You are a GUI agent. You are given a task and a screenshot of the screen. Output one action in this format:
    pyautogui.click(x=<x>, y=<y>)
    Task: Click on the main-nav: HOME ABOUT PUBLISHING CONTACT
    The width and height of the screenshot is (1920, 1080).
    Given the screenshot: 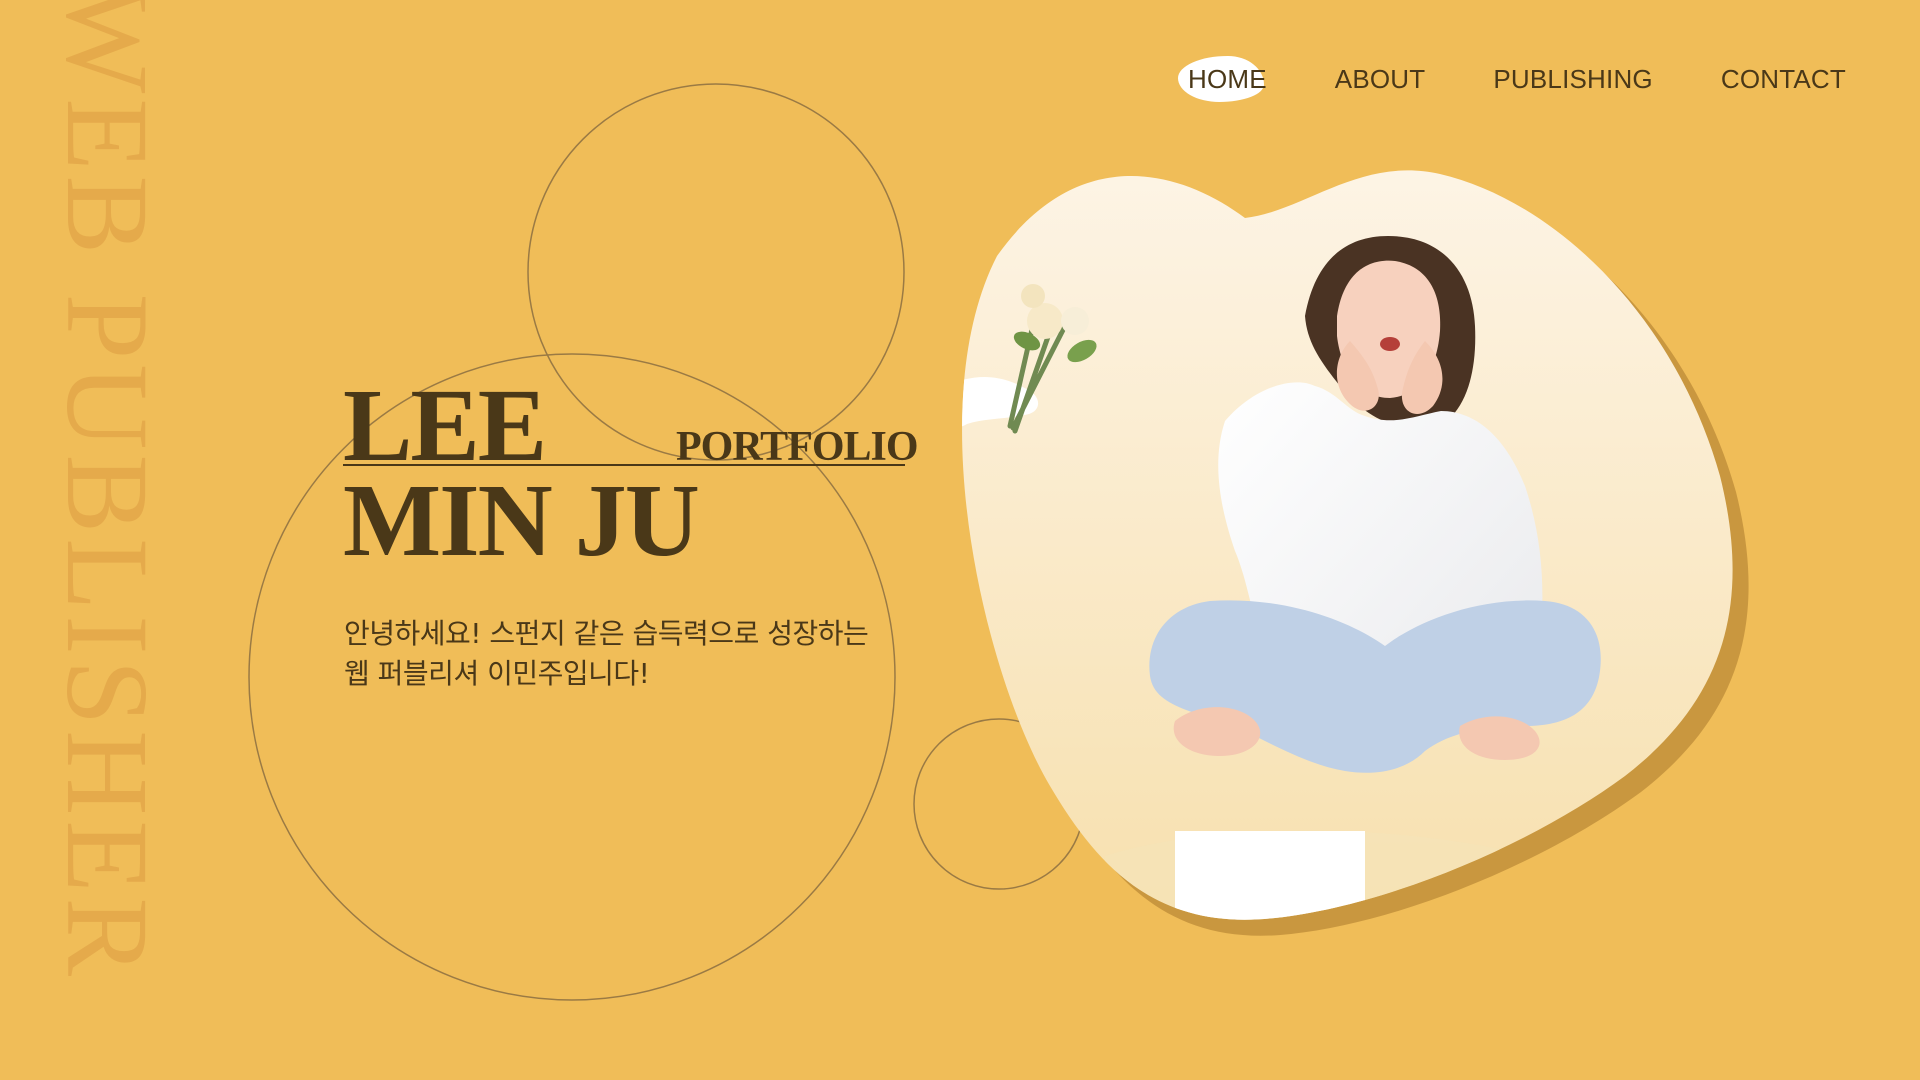 What is the action you would take?
    pyautogui.click(x=1513, y=79)
    